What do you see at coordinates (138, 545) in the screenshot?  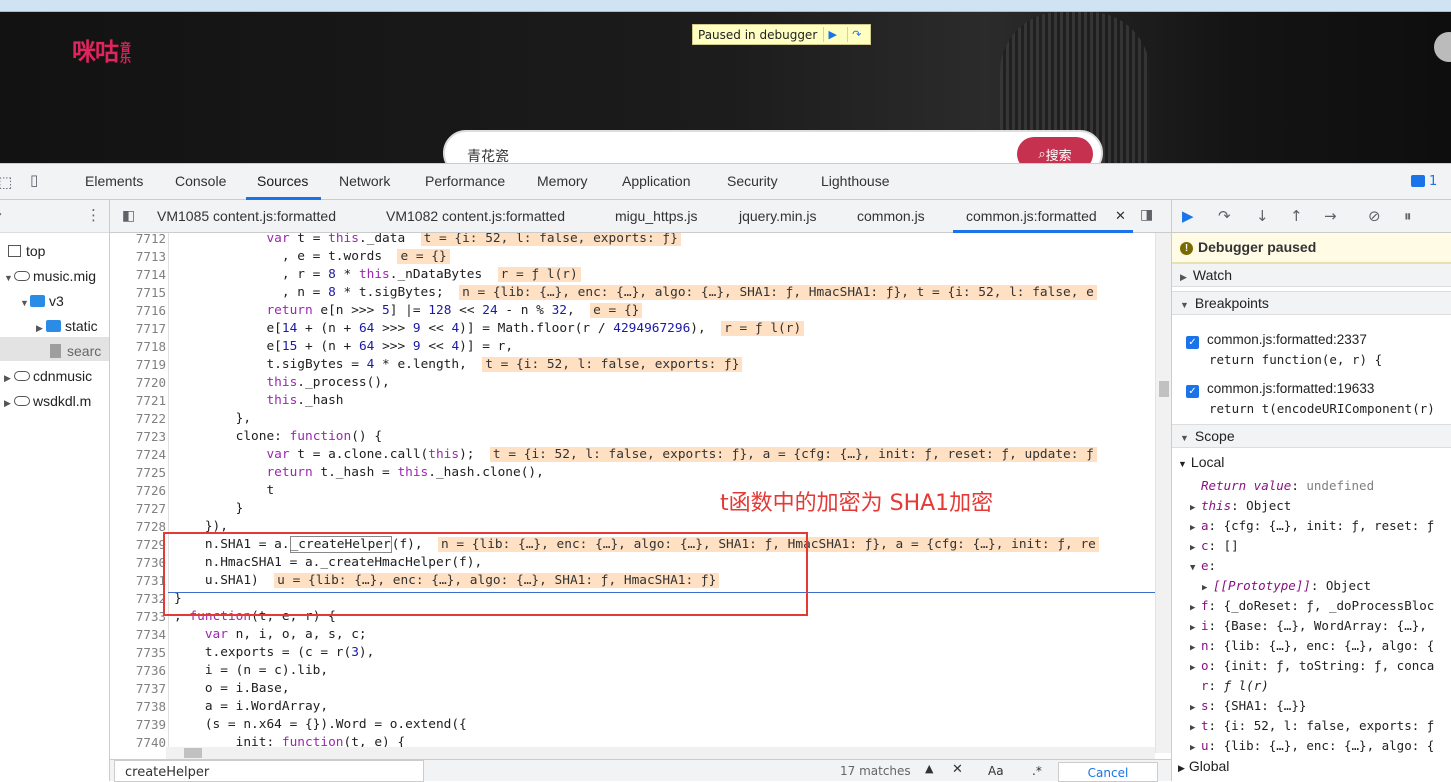 I see `line-number: 7729` at bounding box center [138, 545].